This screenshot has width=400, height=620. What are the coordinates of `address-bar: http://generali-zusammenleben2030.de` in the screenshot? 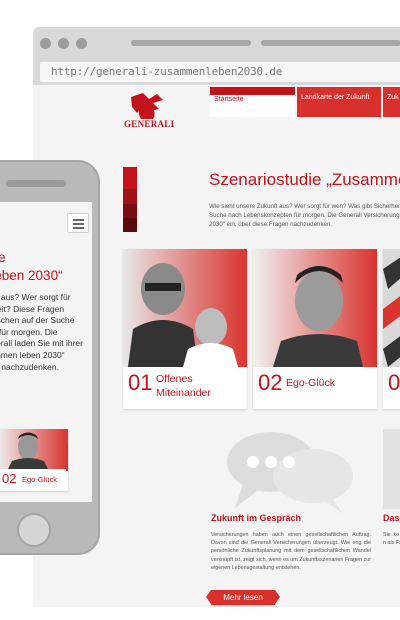 It's located at (220, 72).